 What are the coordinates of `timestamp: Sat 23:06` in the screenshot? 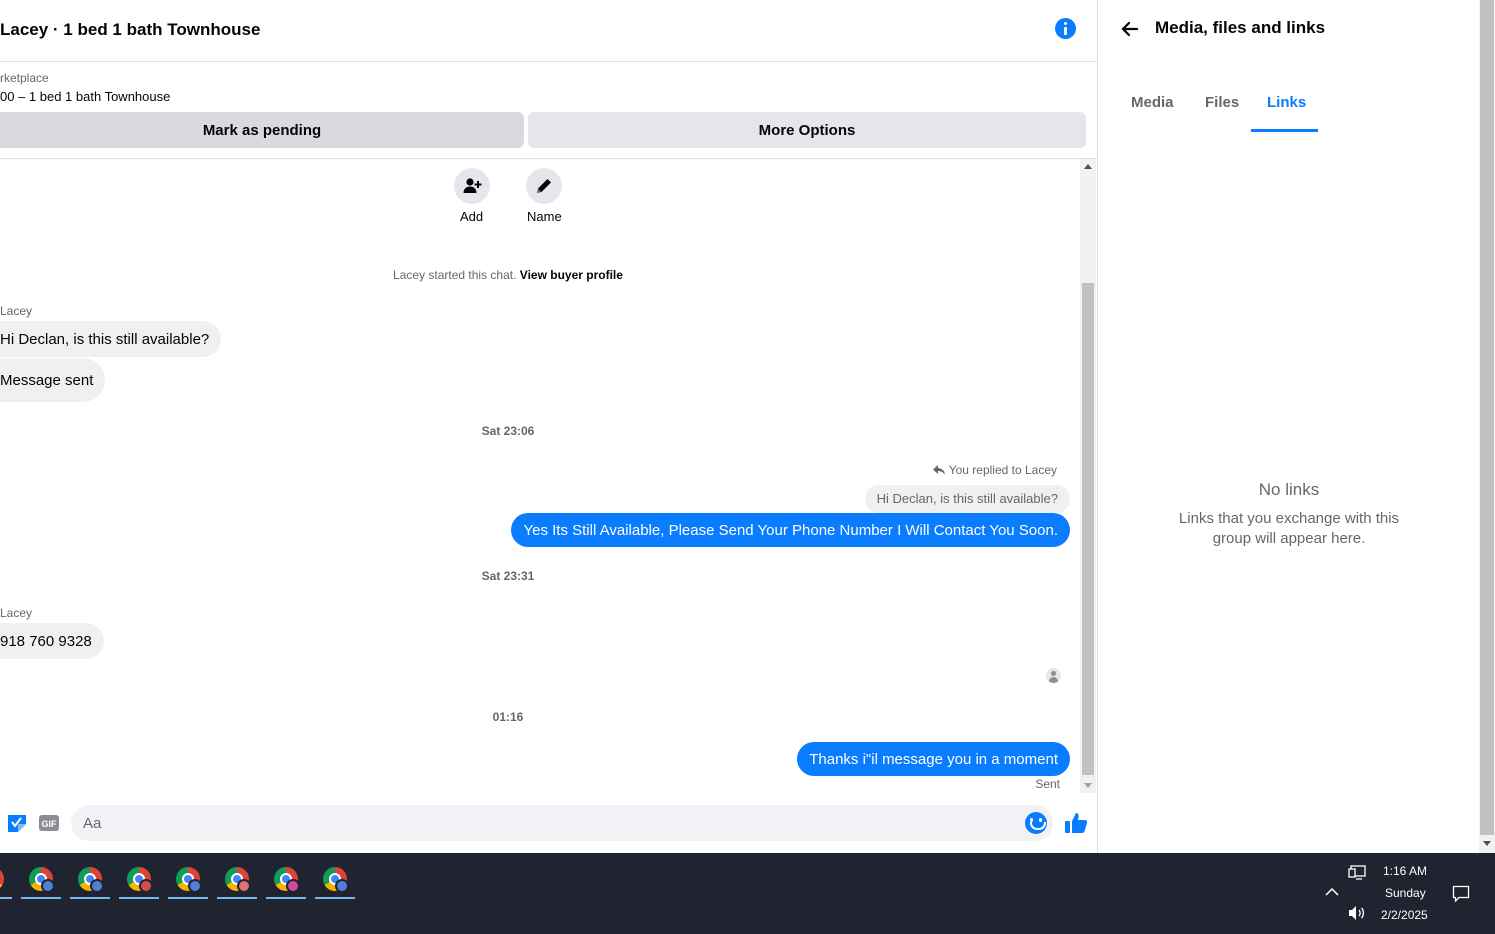 It's located at (508, 431).